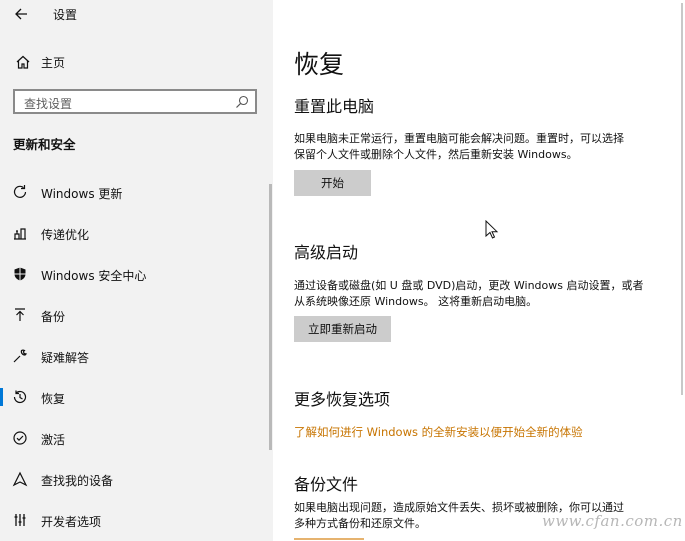  What do you see at coordinates (319, 64) in the screenshot?
I see `page-title: 恢复` at bounding box center [319, 64].